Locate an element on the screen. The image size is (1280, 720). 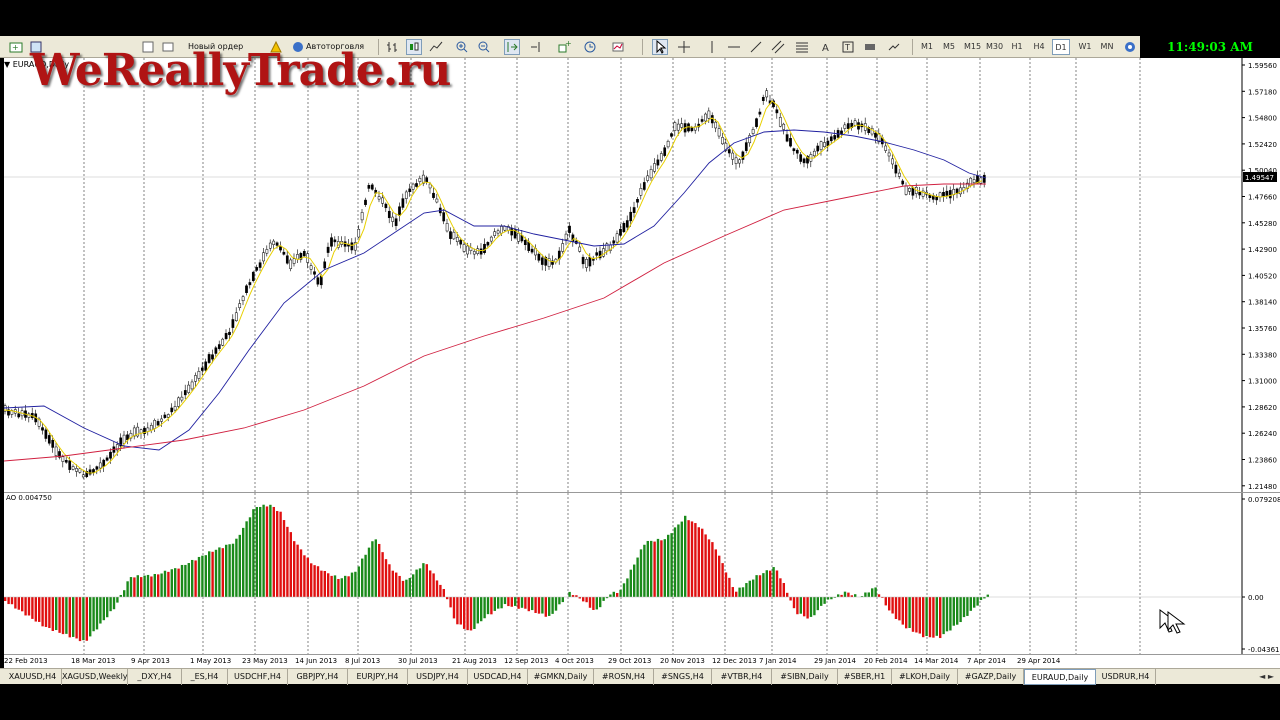
date-tick-label: 29 Jan 2014 is located at coordinates (835, 661).